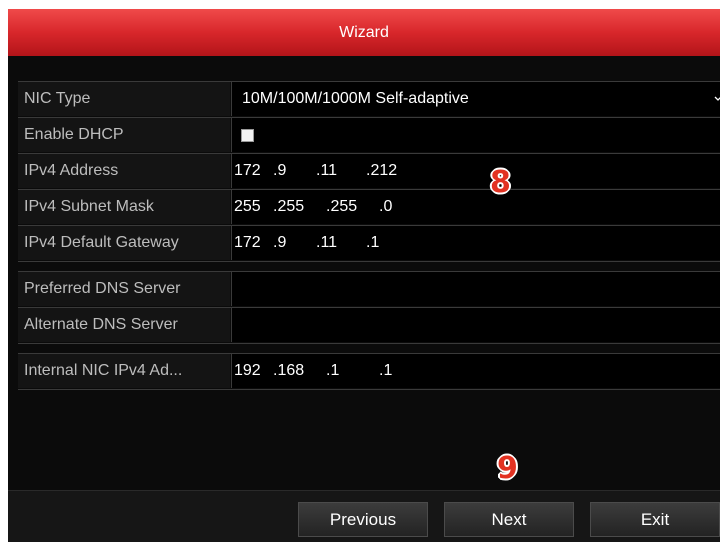 The image size is (720, 542). I want to click on ipv4-address-input: 172 .9 .11 .212, so click(475, 171).